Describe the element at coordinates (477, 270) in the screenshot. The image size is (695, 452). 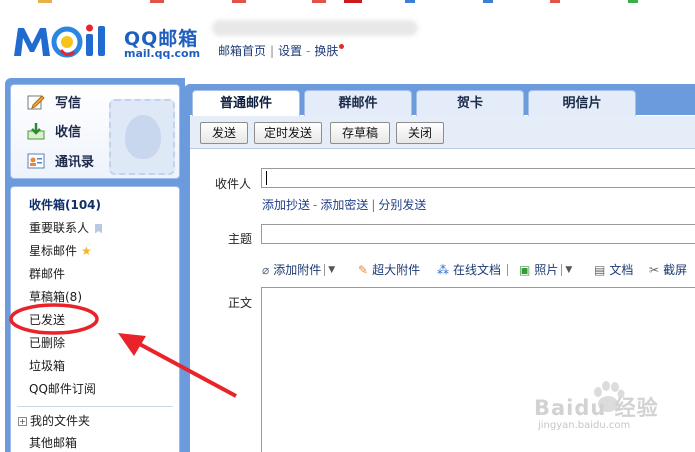
I see `online-doc-label: 在线文档` at that location.